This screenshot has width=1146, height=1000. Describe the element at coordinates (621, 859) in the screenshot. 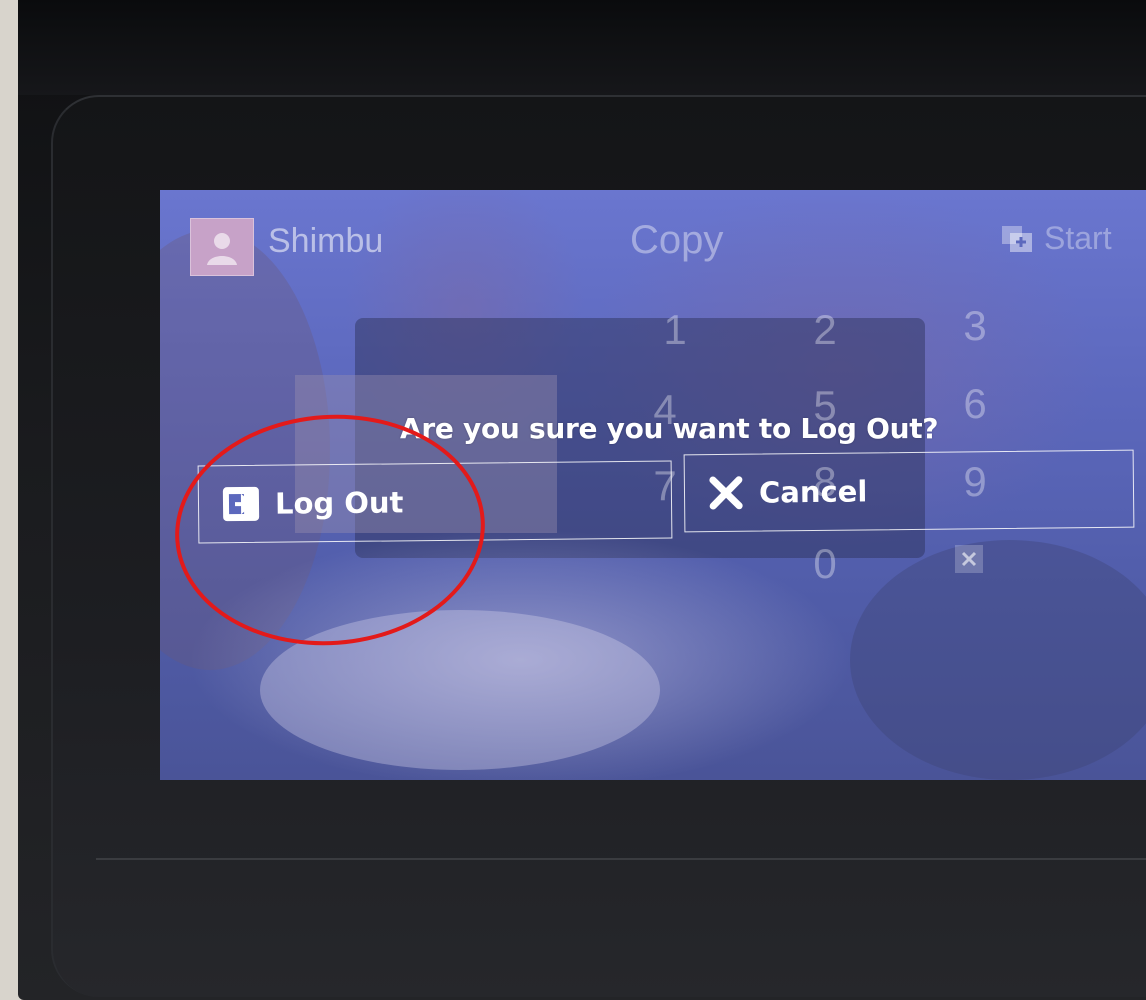

I see `bezel-edge-line` at that location.